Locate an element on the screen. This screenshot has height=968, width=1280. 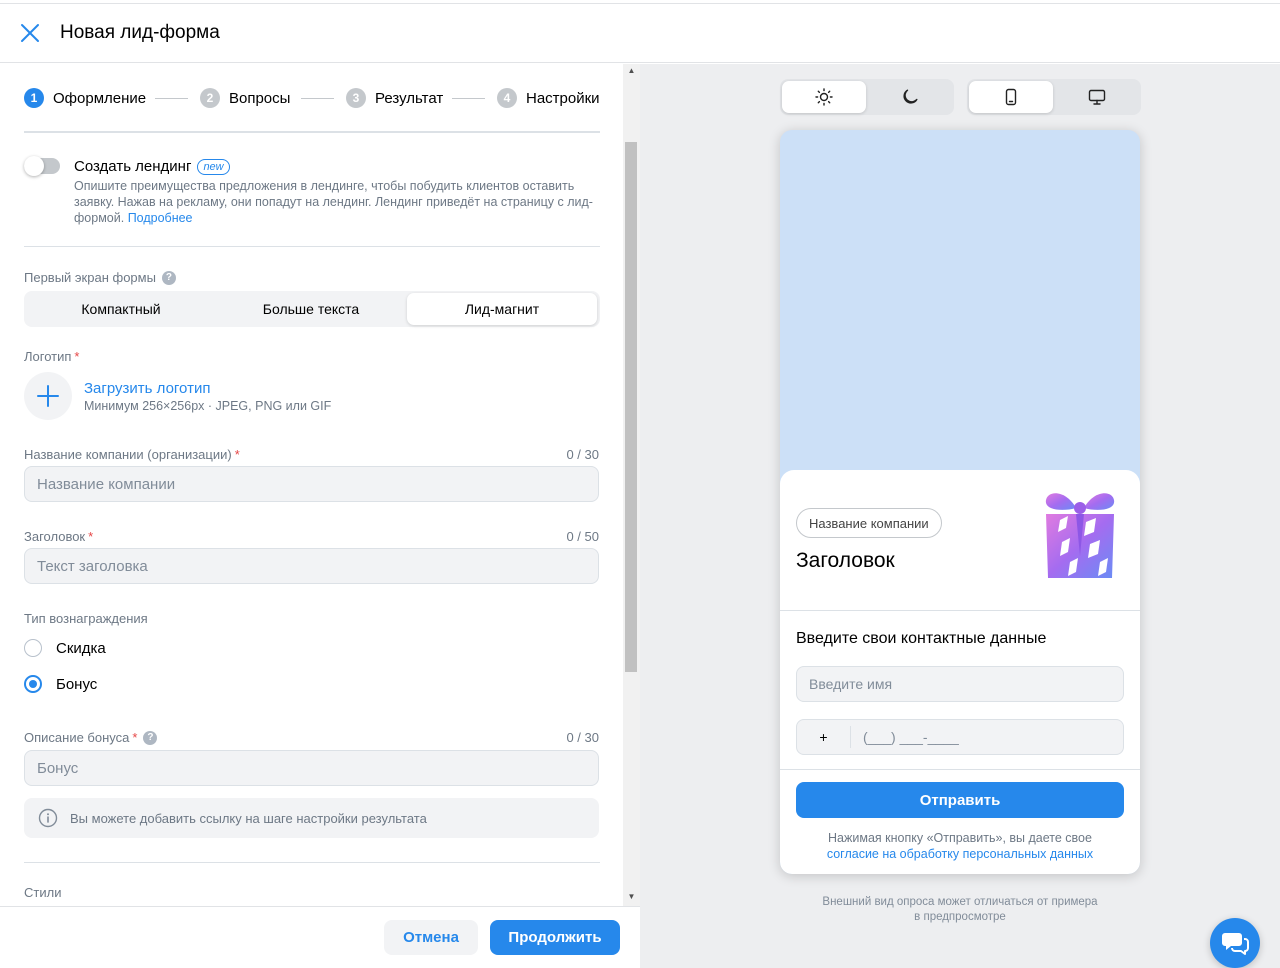
phone-icon is located at coordinates (1011, 97).